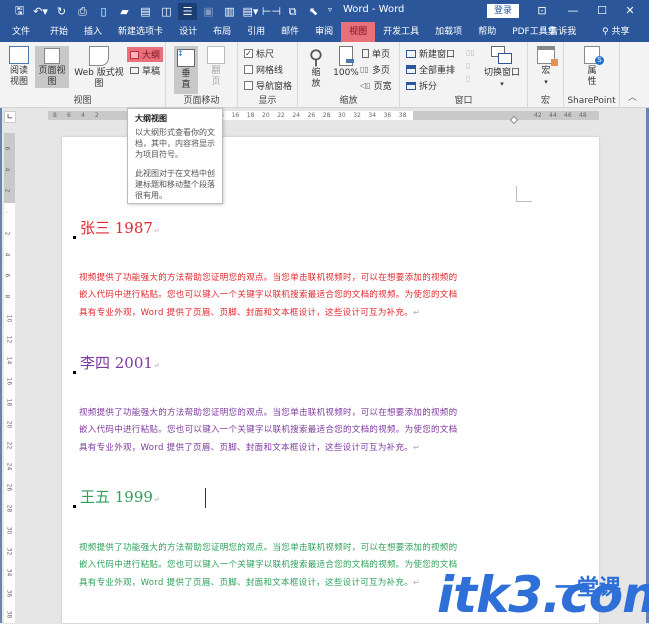 Image resolution: width=649 pixels, height=624 pixels. I want to click on heading-1: 张三 1987↵, so click(120, 227).